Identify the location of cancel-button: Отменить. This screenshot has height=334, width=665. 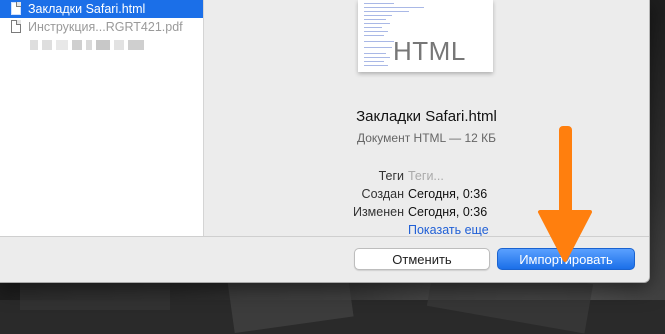
(422, 259).